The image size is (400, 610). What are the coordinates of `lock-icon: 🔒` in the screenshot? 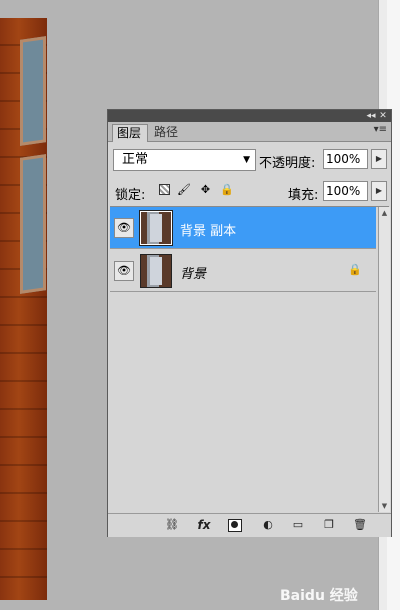 It's located at (355, 269).